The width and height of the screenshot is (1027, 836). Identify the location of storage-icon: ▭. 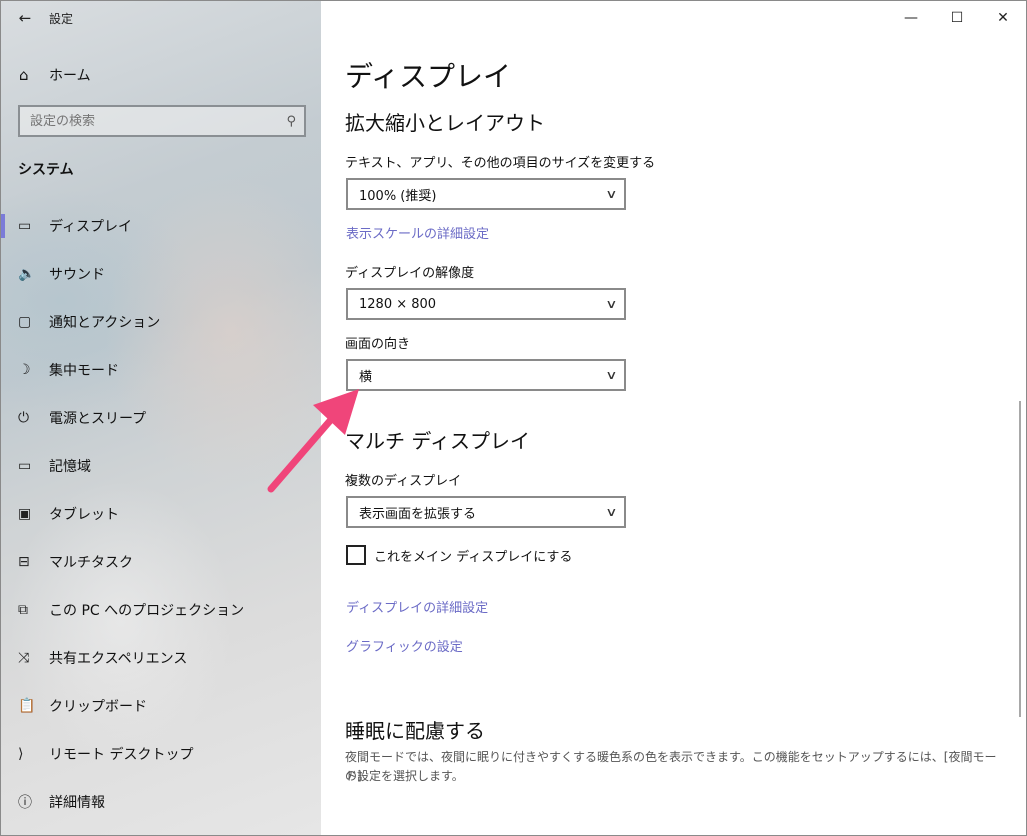
(25, 466).